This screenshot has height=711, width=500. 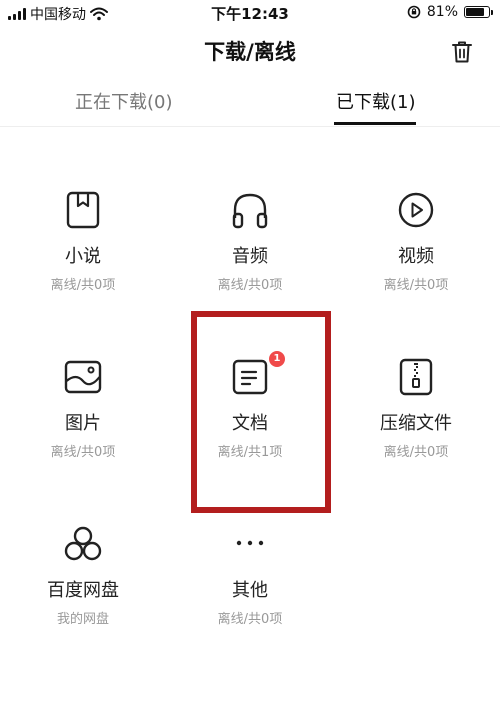 What do you see at coordinates (250, 211) in the screenshot?
I see `headphones-icon` at bounding box center [250, 211].